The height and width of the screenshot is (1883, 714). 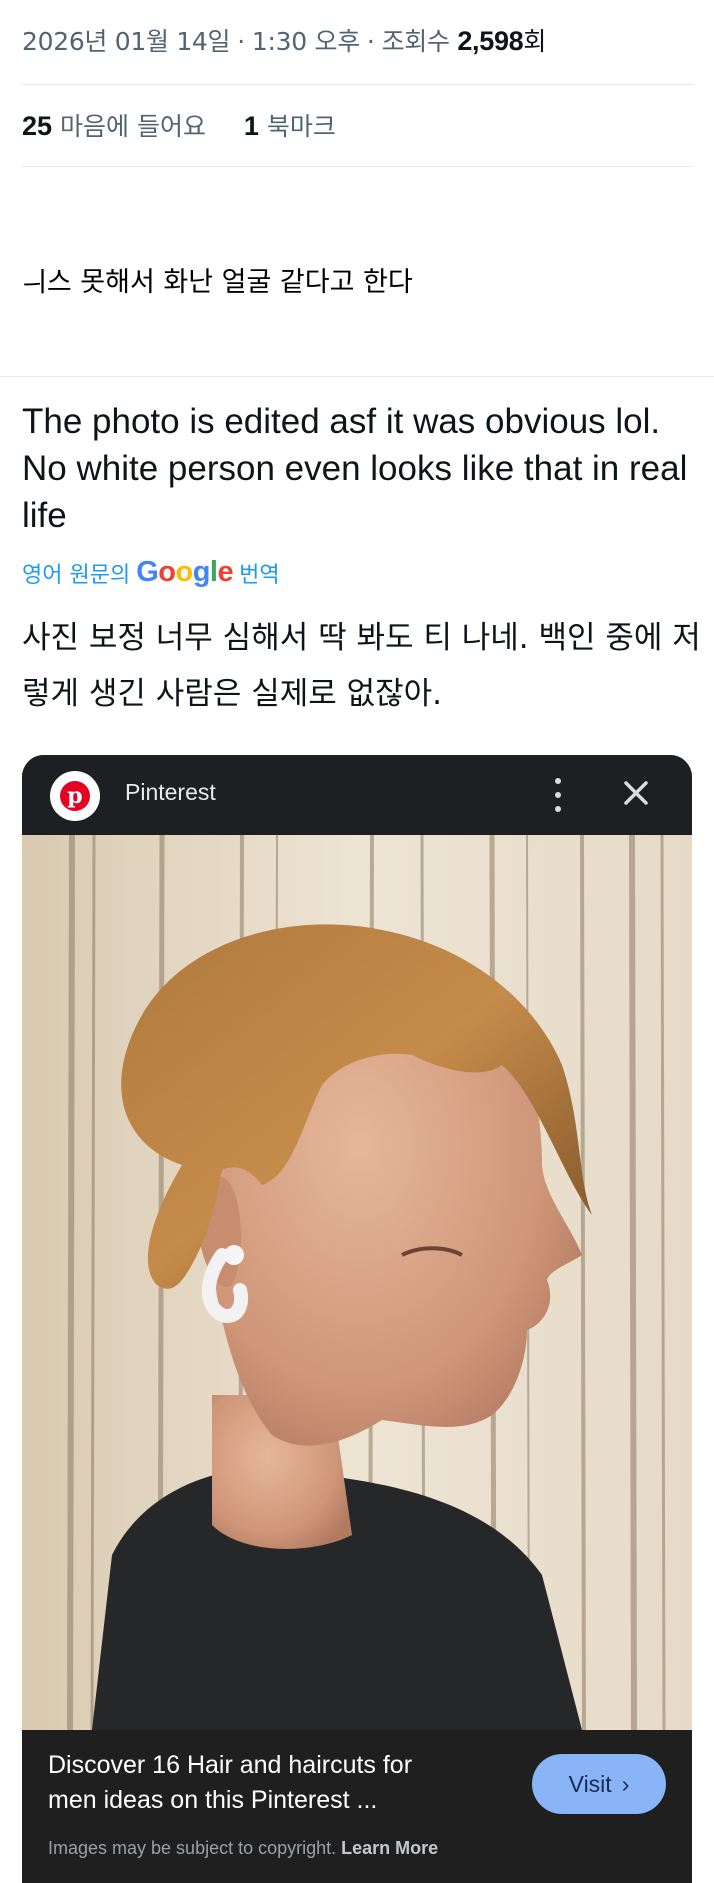 I want to click on card-app-title: Pinterest, so click(x=170, y=792).